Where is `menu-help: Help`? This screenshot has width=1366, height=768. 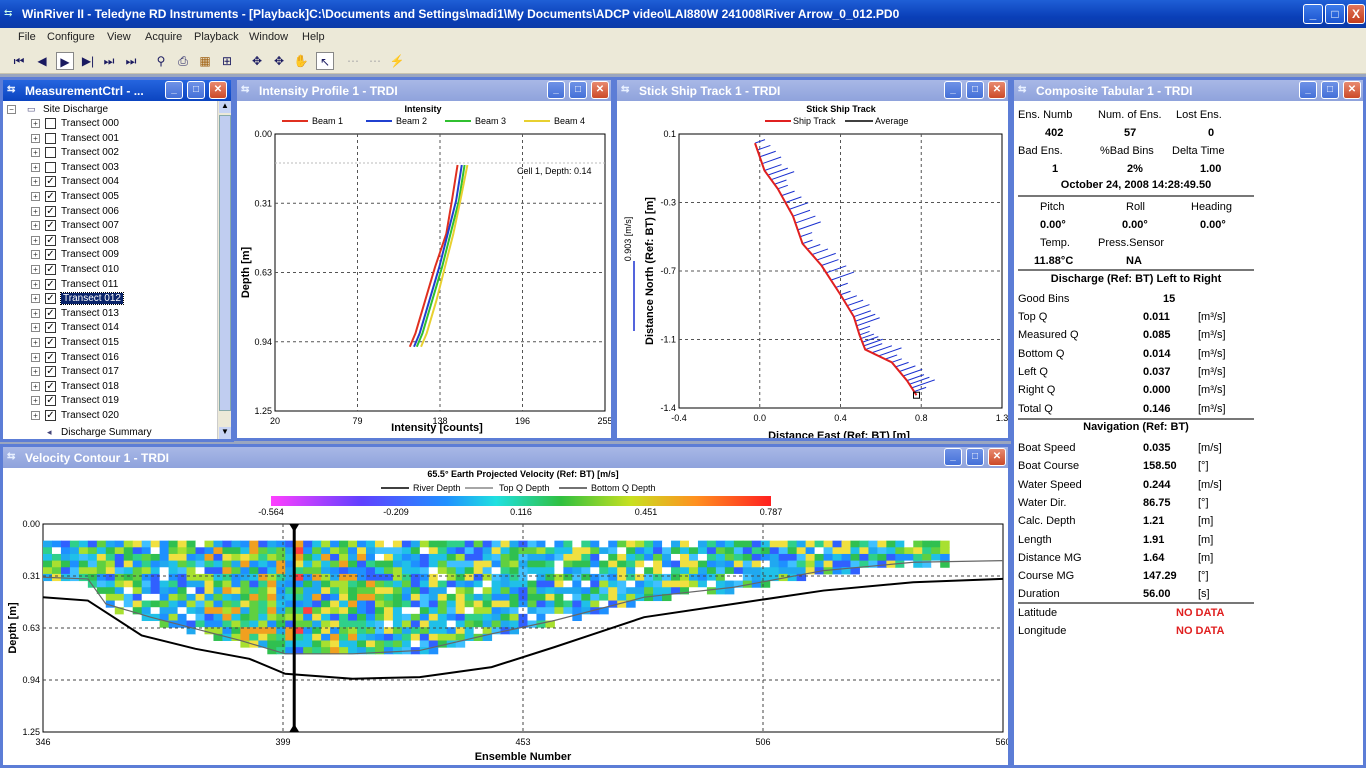
menu-help: Help is located at coordinates (313, 37).